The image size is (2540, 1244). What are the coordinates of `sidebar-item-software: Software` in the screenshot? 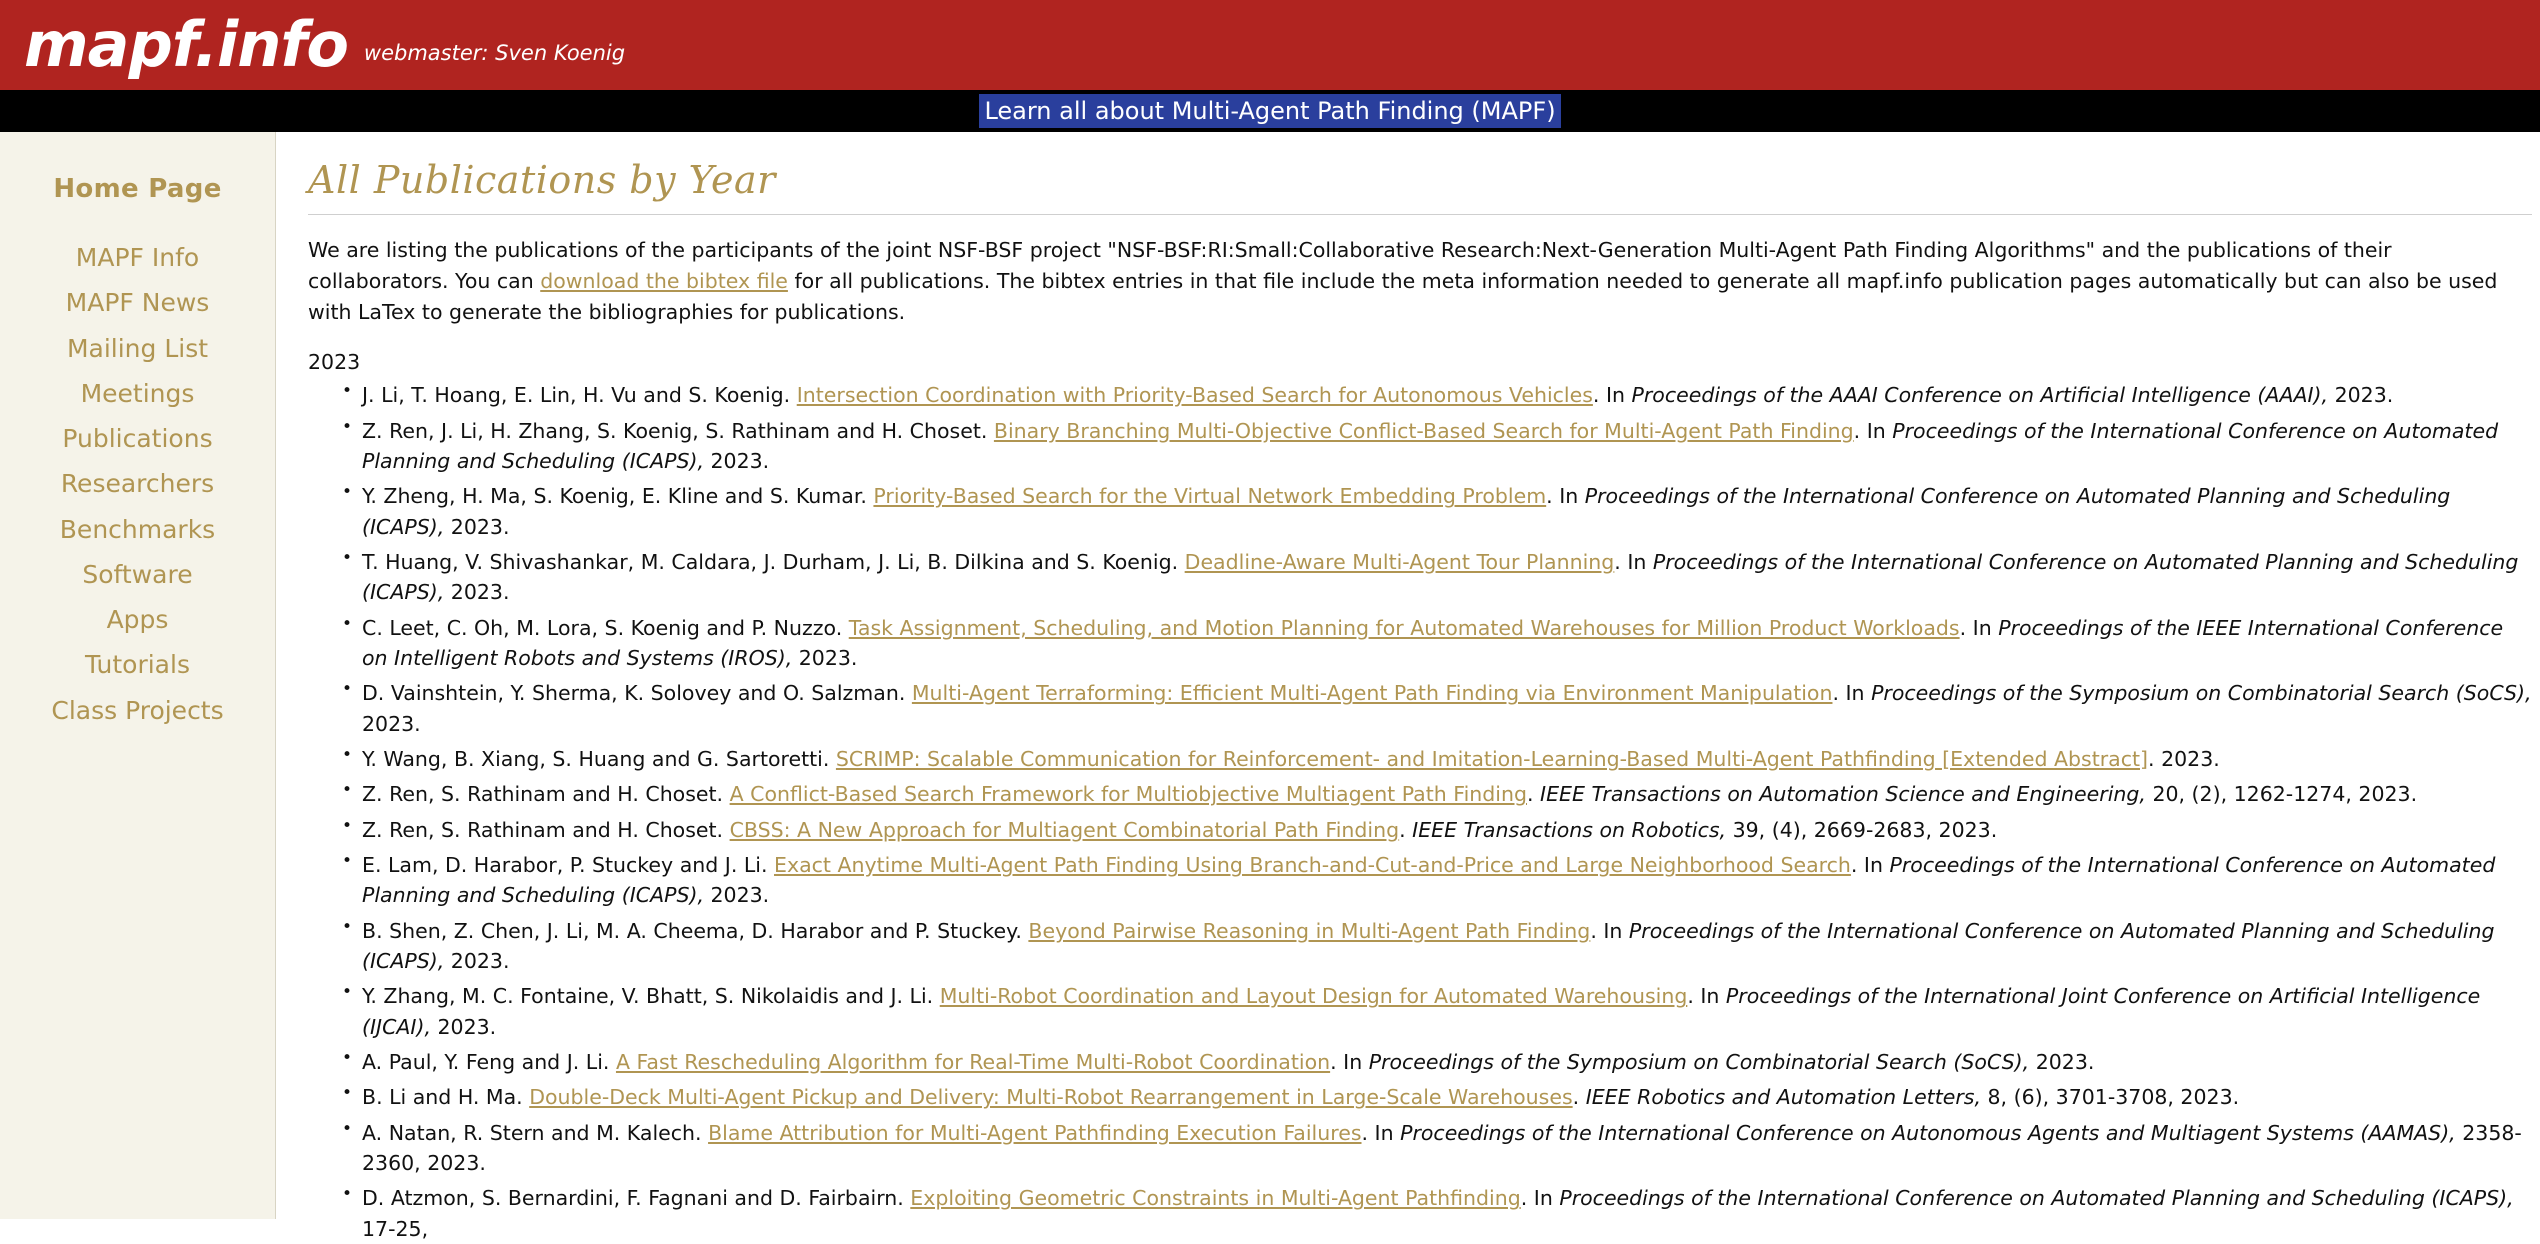 It's located at (137, 574).